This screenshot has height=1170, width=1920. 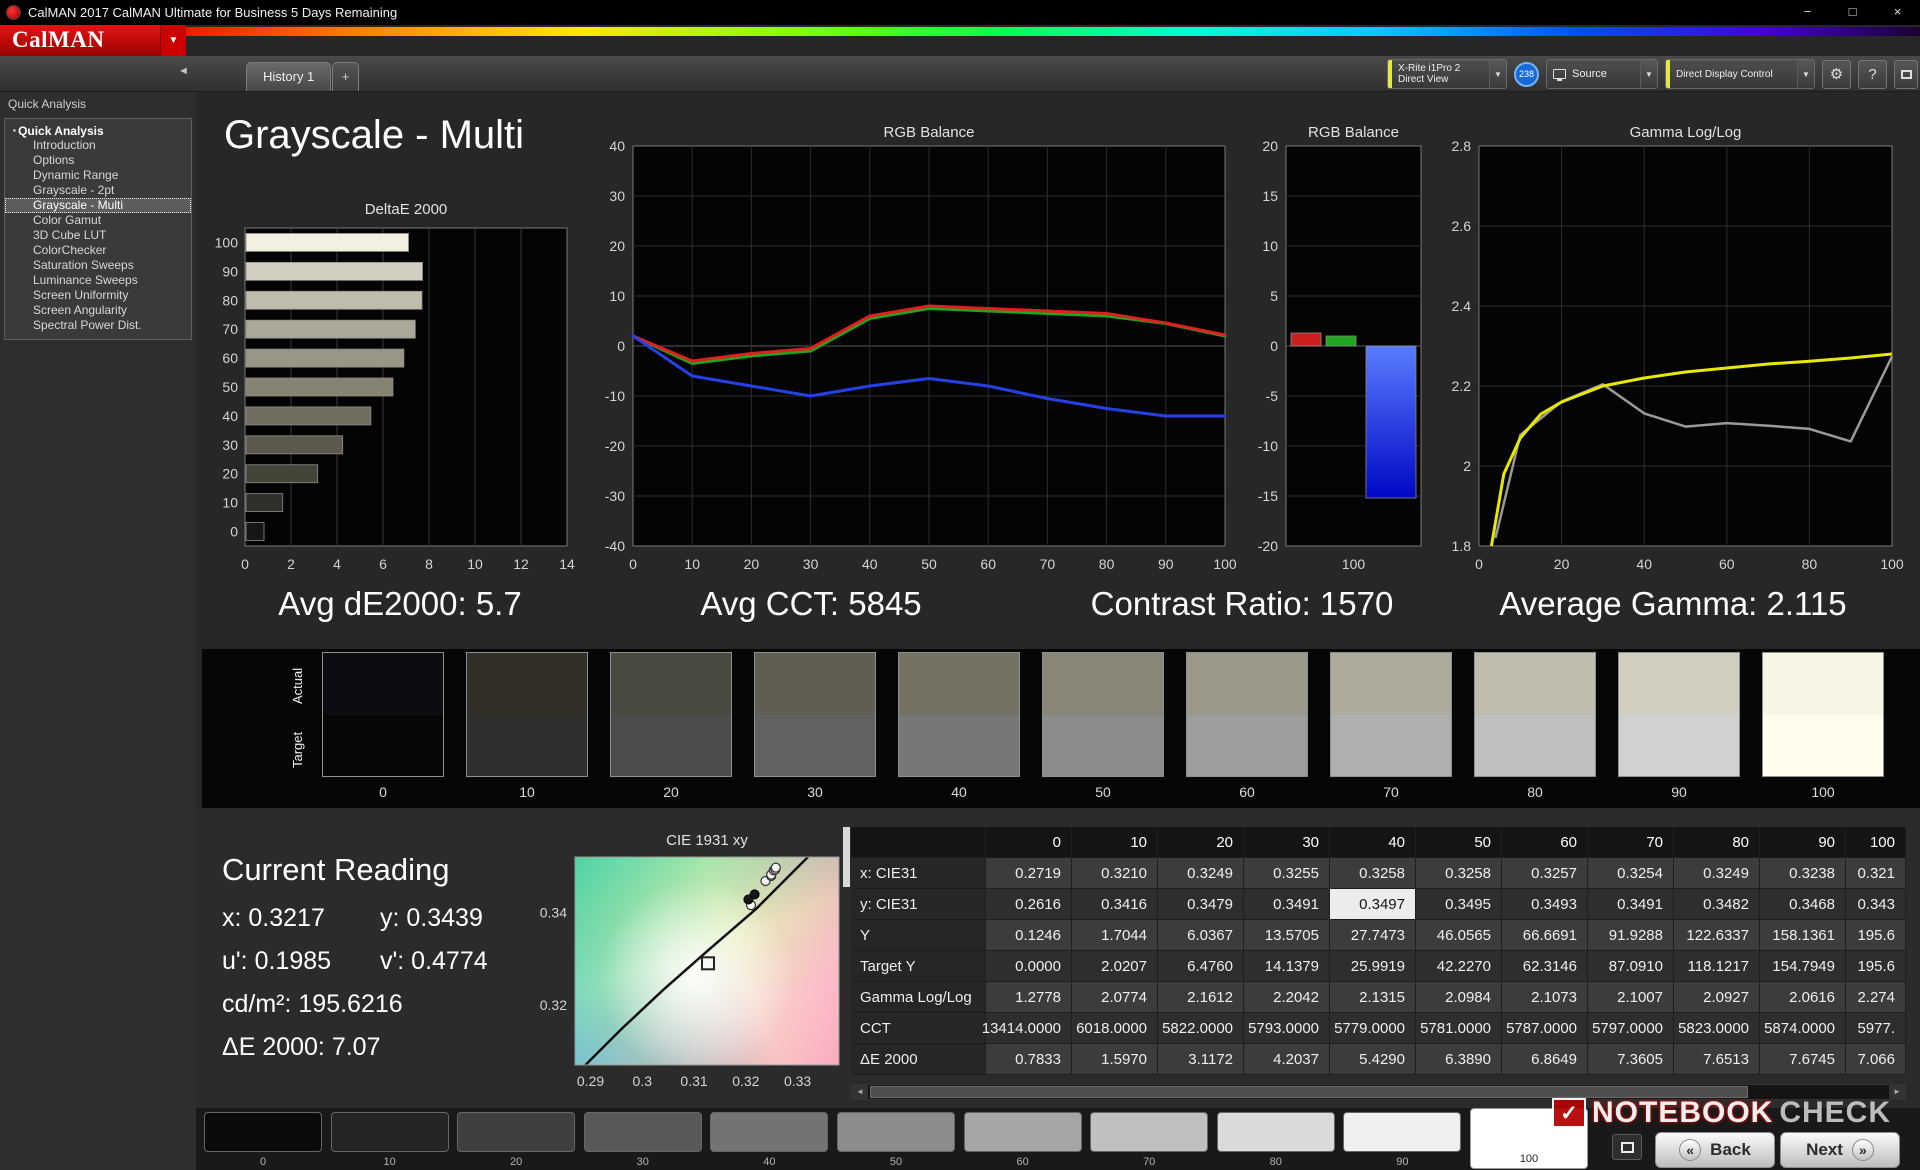 What do you see at coordinates (1872, 74) in the screenshot?
I see `help-button: ?` at bounding box center [1872, 74].